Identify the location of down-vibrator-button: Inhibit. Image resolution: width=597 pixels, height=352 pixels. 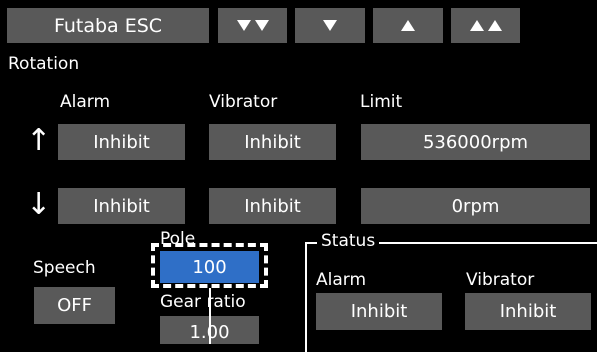
(272, 206).